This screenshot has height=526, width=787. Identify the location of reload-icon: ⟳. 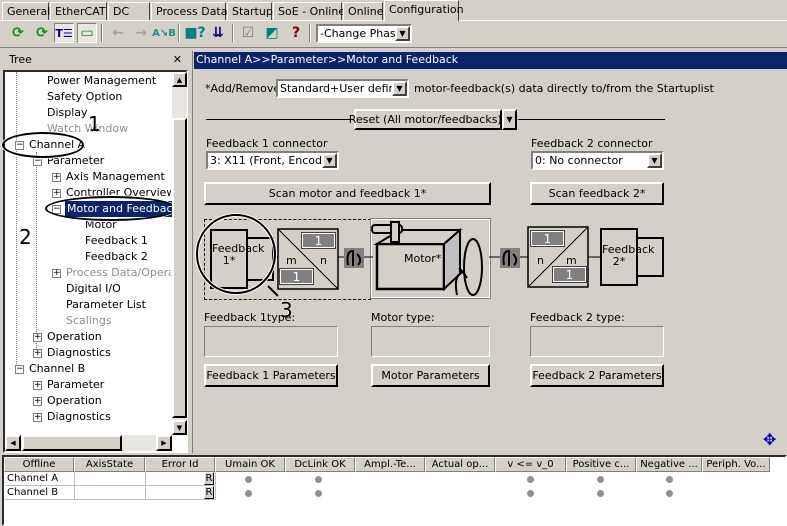
(42, 33).